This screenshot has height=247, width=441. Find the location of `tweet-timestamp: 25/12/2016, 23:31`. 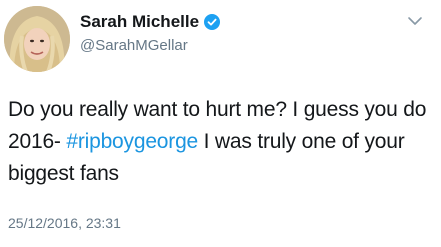

tweet-timestamp: 25/12/2016, 23:31 is located at coordinates (64, 223).